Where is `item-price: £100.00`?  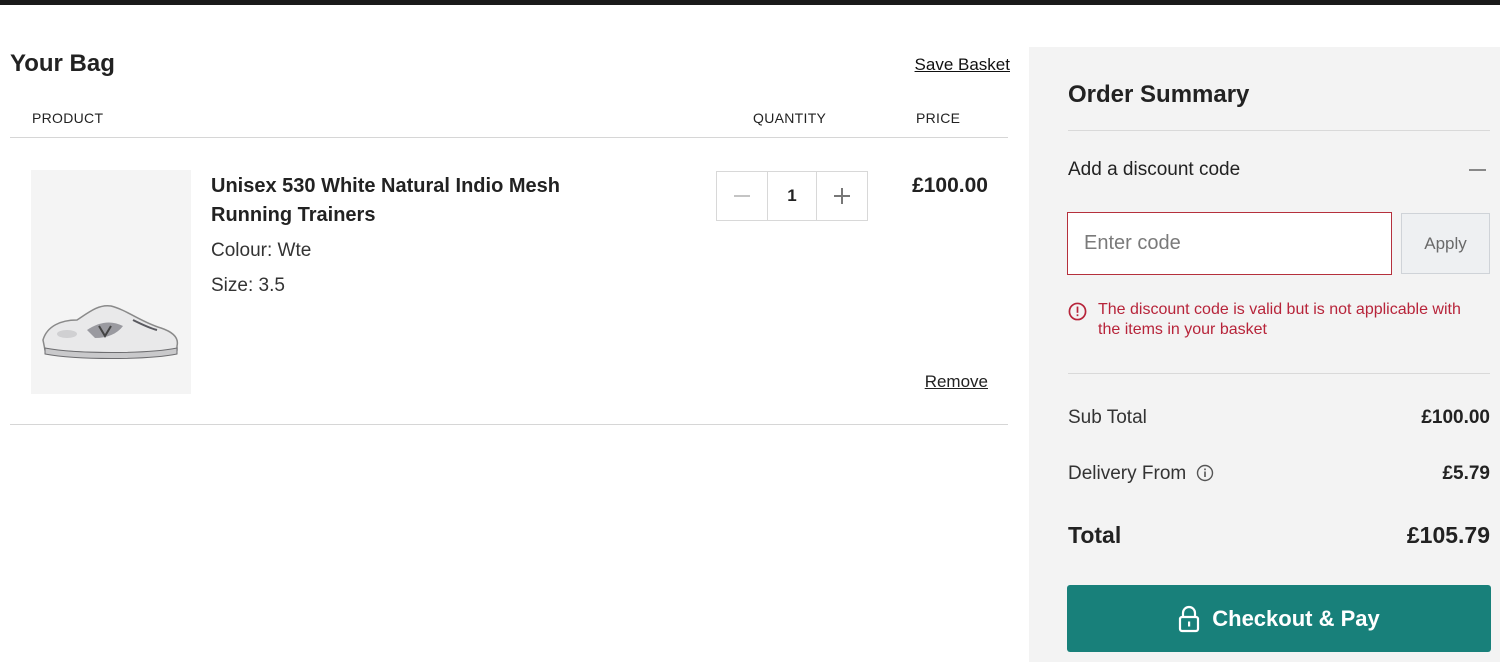
item-price: £100.00 is located at coordinates (950, 185).